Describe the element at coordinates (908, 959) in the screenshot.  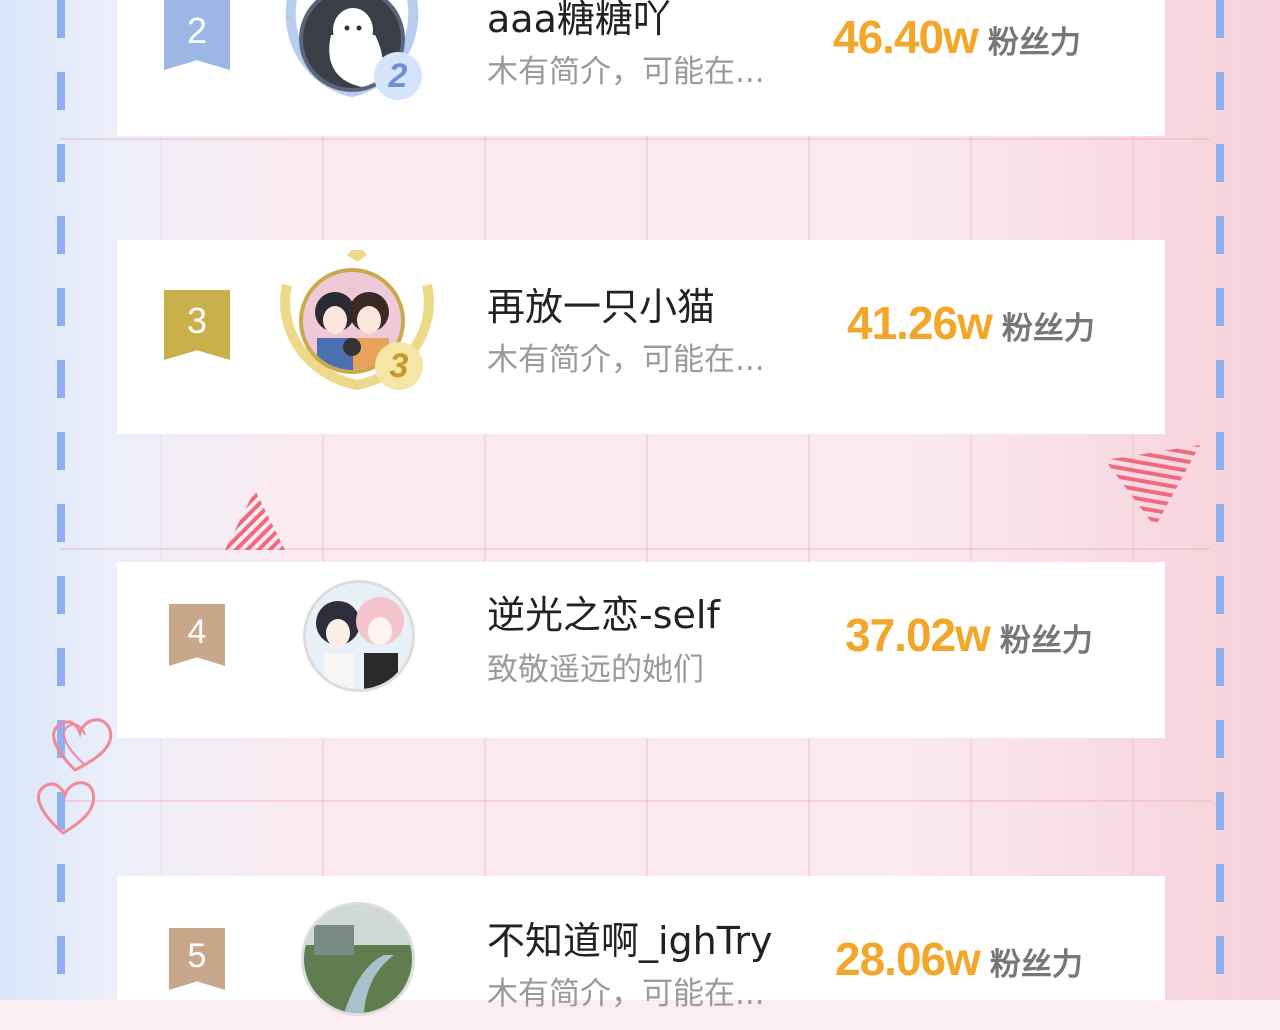
I see `score-value: 28.06w` at that location.